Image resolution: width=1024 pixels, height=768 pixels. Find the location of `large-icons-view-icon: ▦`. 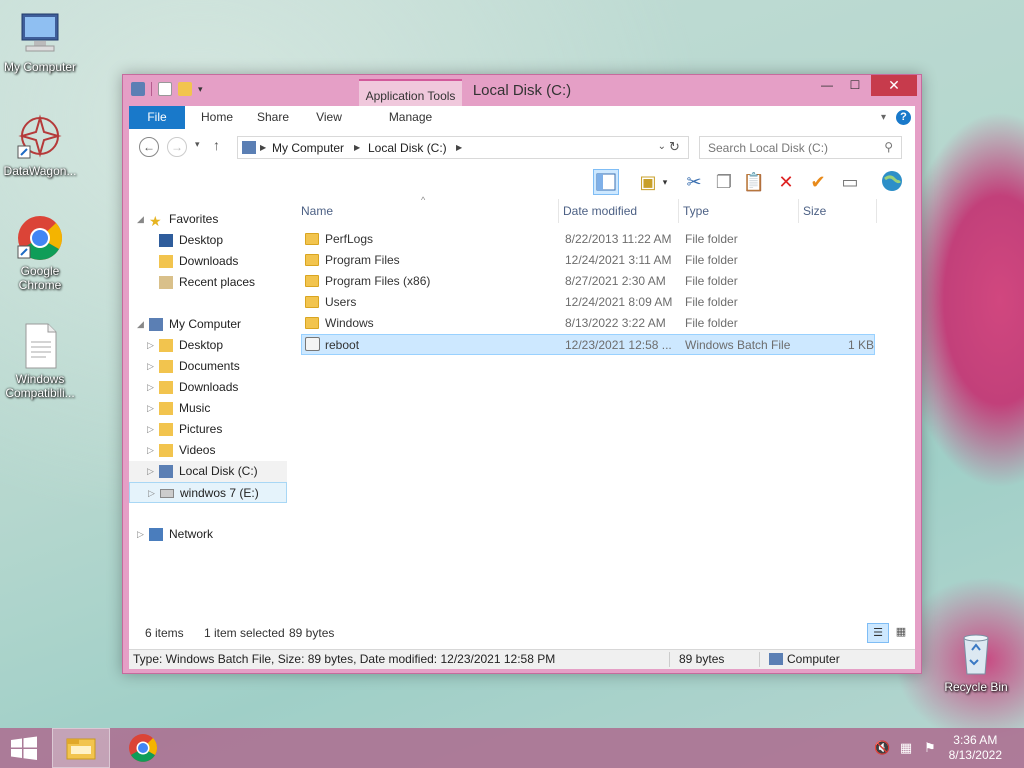

large-icons-view-icon: ▦ is located at coordinates (901, 633).